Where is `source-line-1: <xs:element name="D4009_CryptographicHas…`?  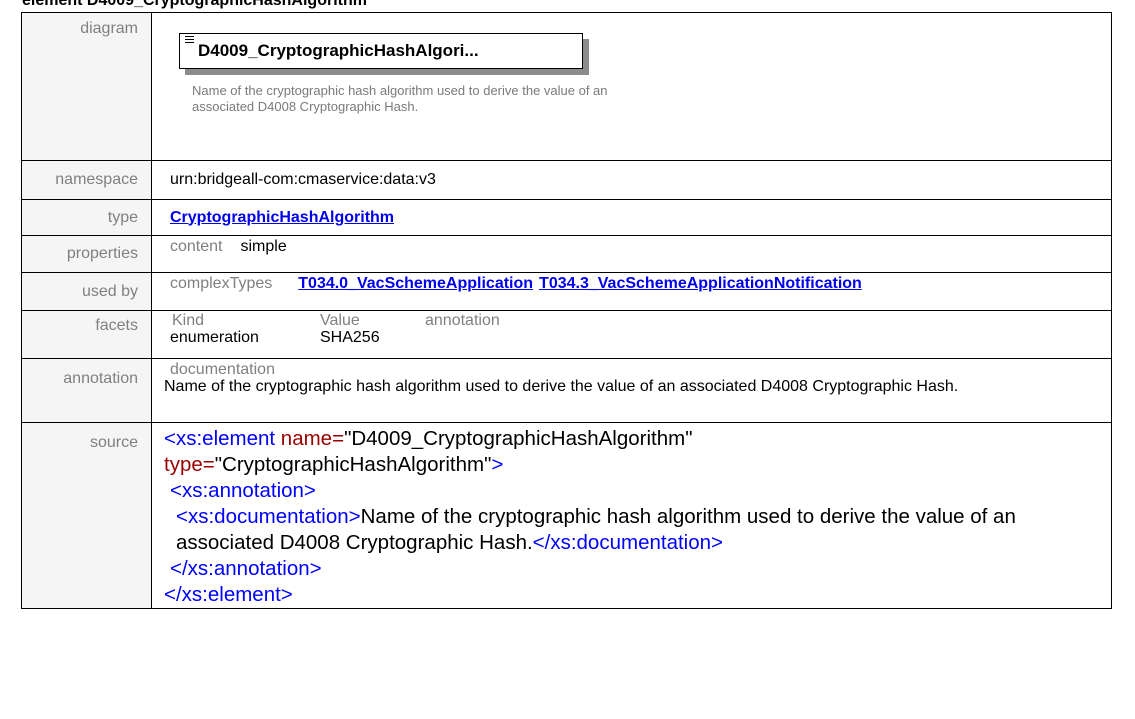 source-line-1: <xs:element name="D4009_CryptographicHas… is located at coordinates (637, 439).